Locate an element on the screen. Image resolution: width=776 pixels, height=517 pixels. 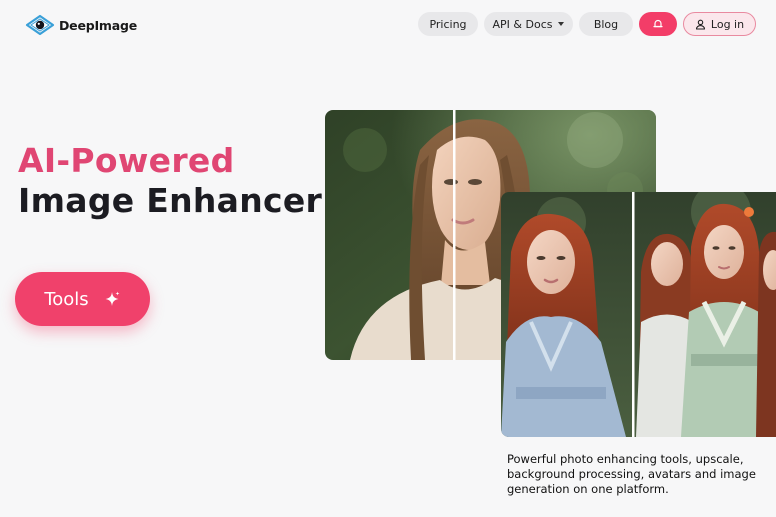
chevron-down-icon is located at coordinates (561, 24).